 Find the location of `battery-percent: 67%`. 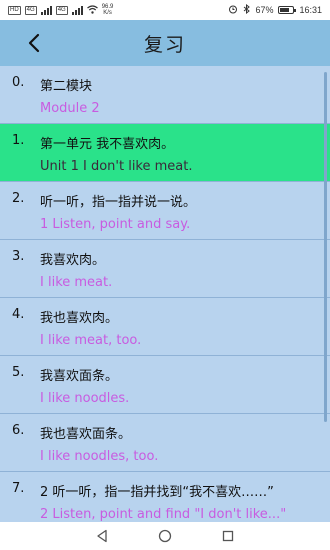

battery-percent: 67% is located at coordinates (264, 10).